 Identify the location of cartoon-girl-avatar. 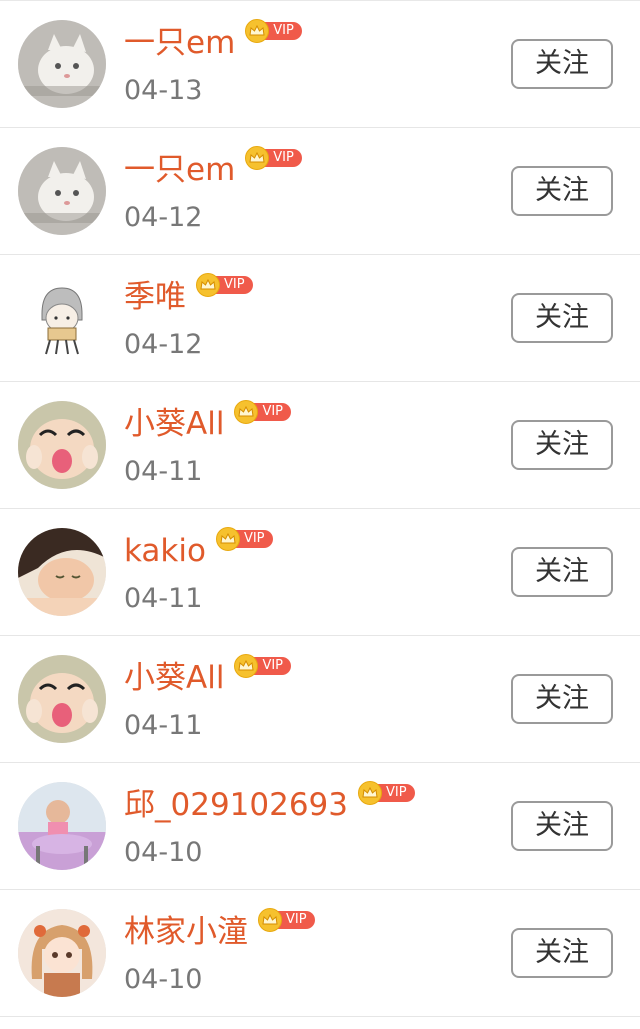
(62, 318).